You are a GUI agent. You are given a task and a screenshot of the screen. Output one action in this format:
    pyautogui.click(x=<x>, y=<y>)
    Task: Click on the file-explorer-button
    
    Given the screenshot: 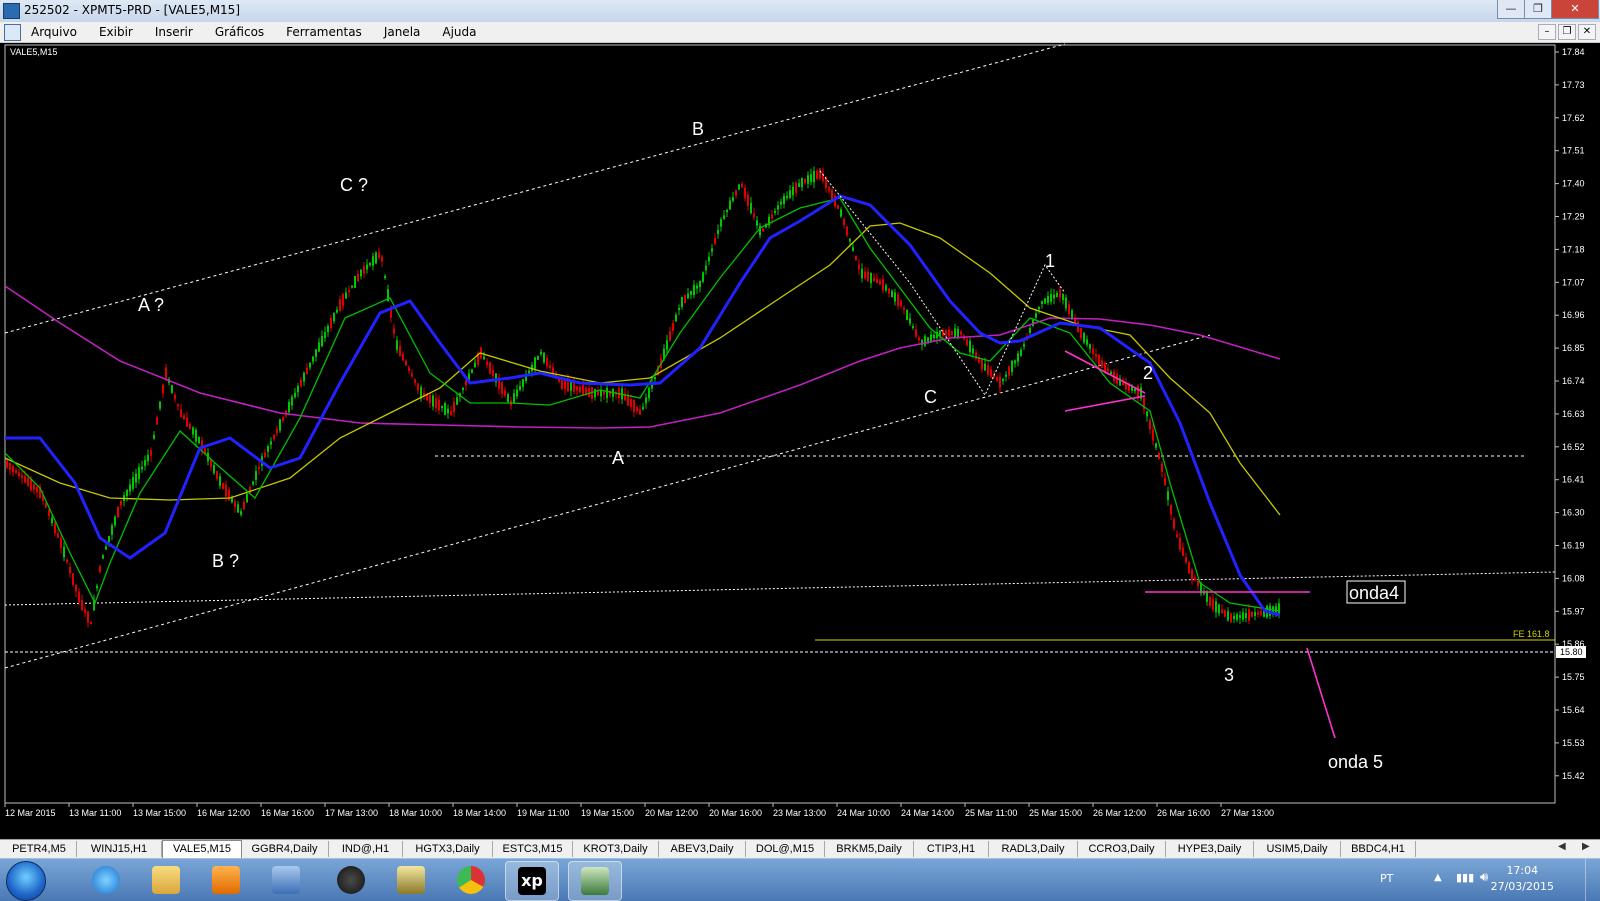 What is the action you would take?
    pyautogui.click(x=166, y=880)
    